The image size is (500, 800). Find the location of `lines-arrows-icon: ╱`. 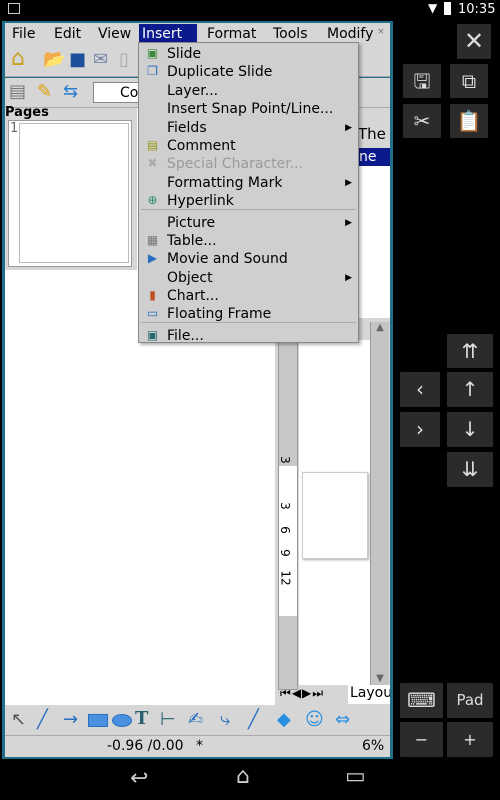

lines-arrows-icon: ╱ is located at coordinates (253, 720).